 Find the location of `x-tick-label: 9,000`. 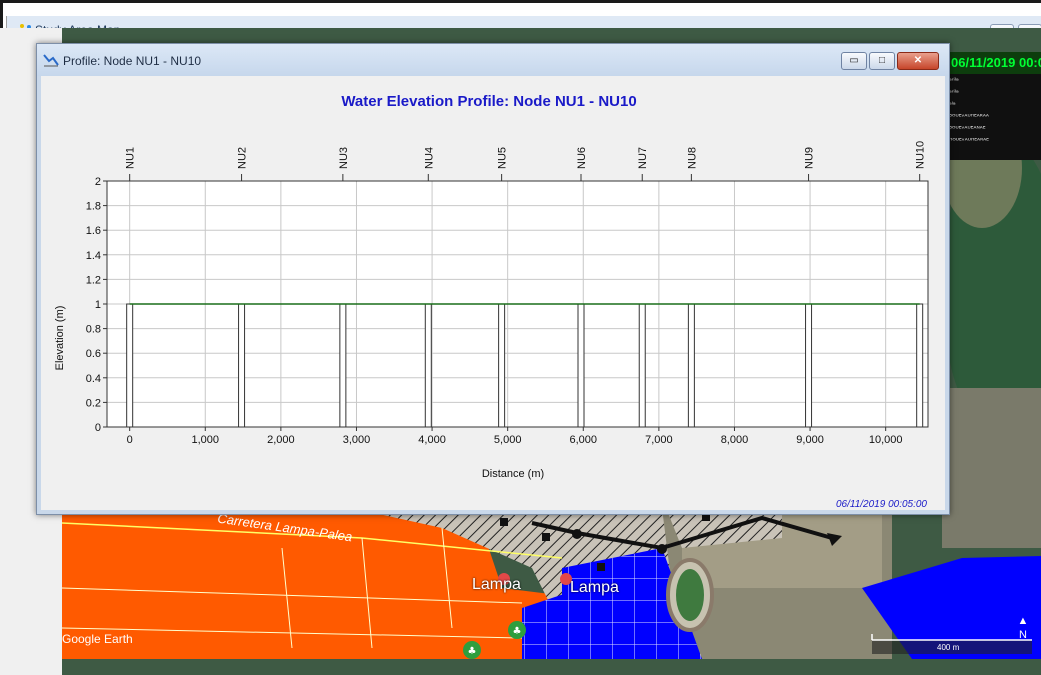

x-tick-label: 9,000 is located at coordinates (810, 440).